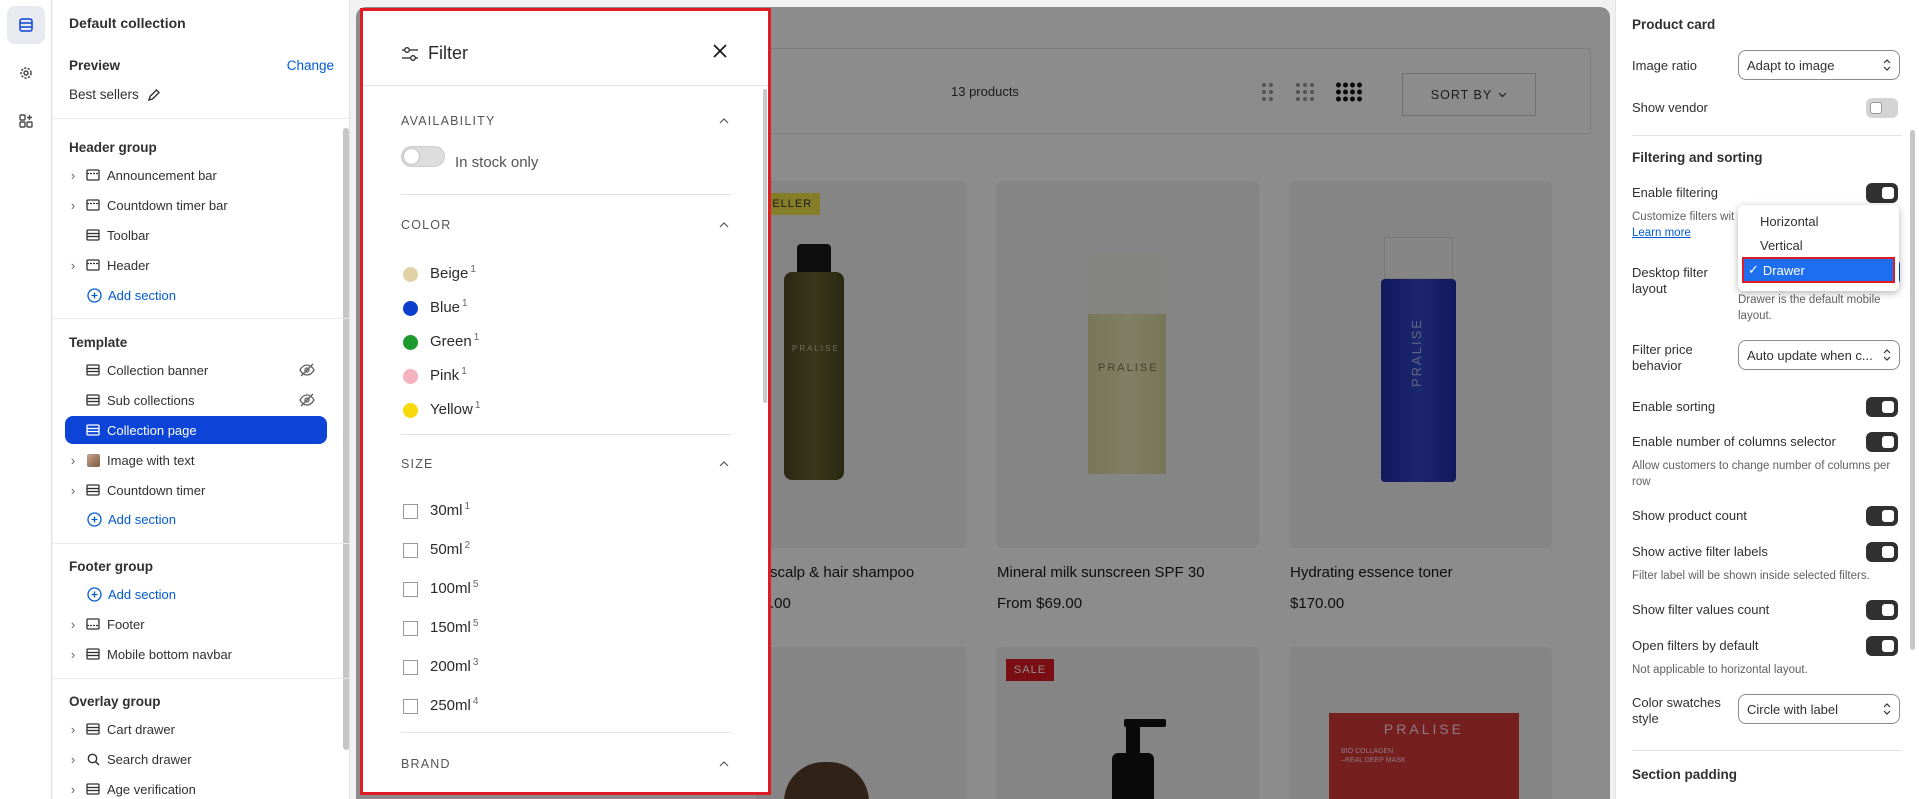 The width and height of the screenshot is (1919, 799). What do you see at coordinates (127, 23) in the screenshot?
I see `page-title: Default collection` at bounding box center [127, 23].